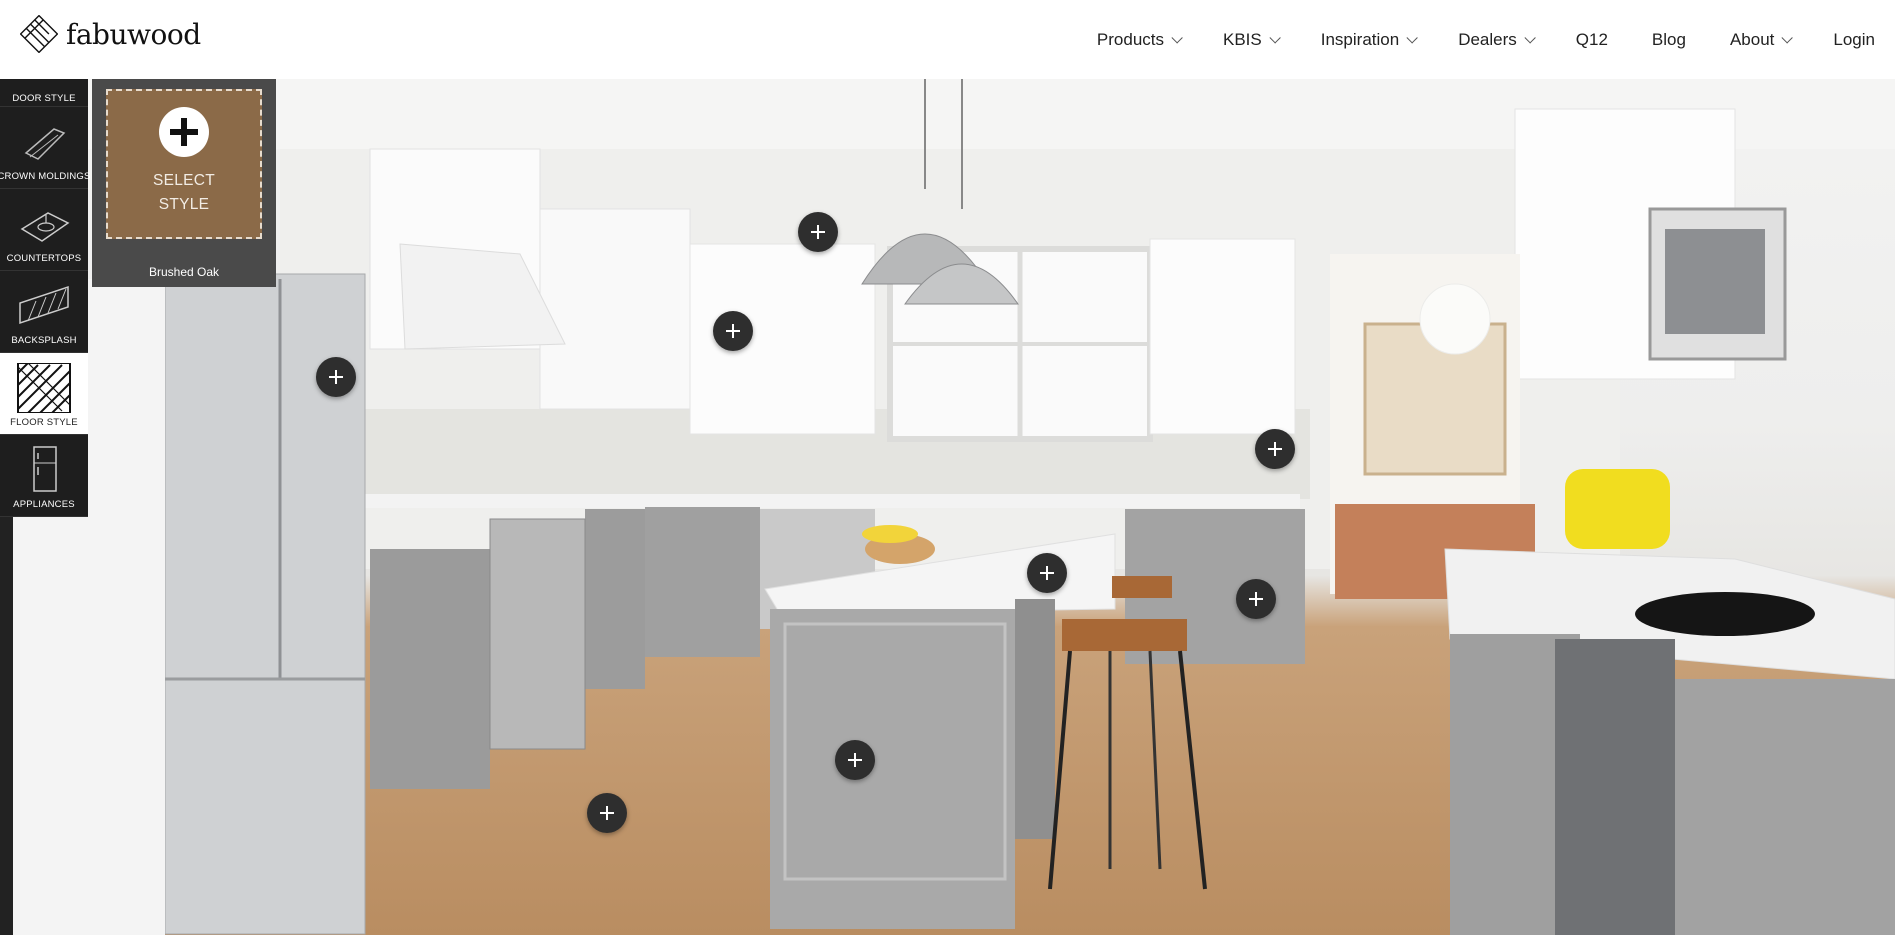  What do you see at coordinates (1487, 39) in the screenshot?
I see `nav-item-label: Dealers` at bounding box center [1487, 39].